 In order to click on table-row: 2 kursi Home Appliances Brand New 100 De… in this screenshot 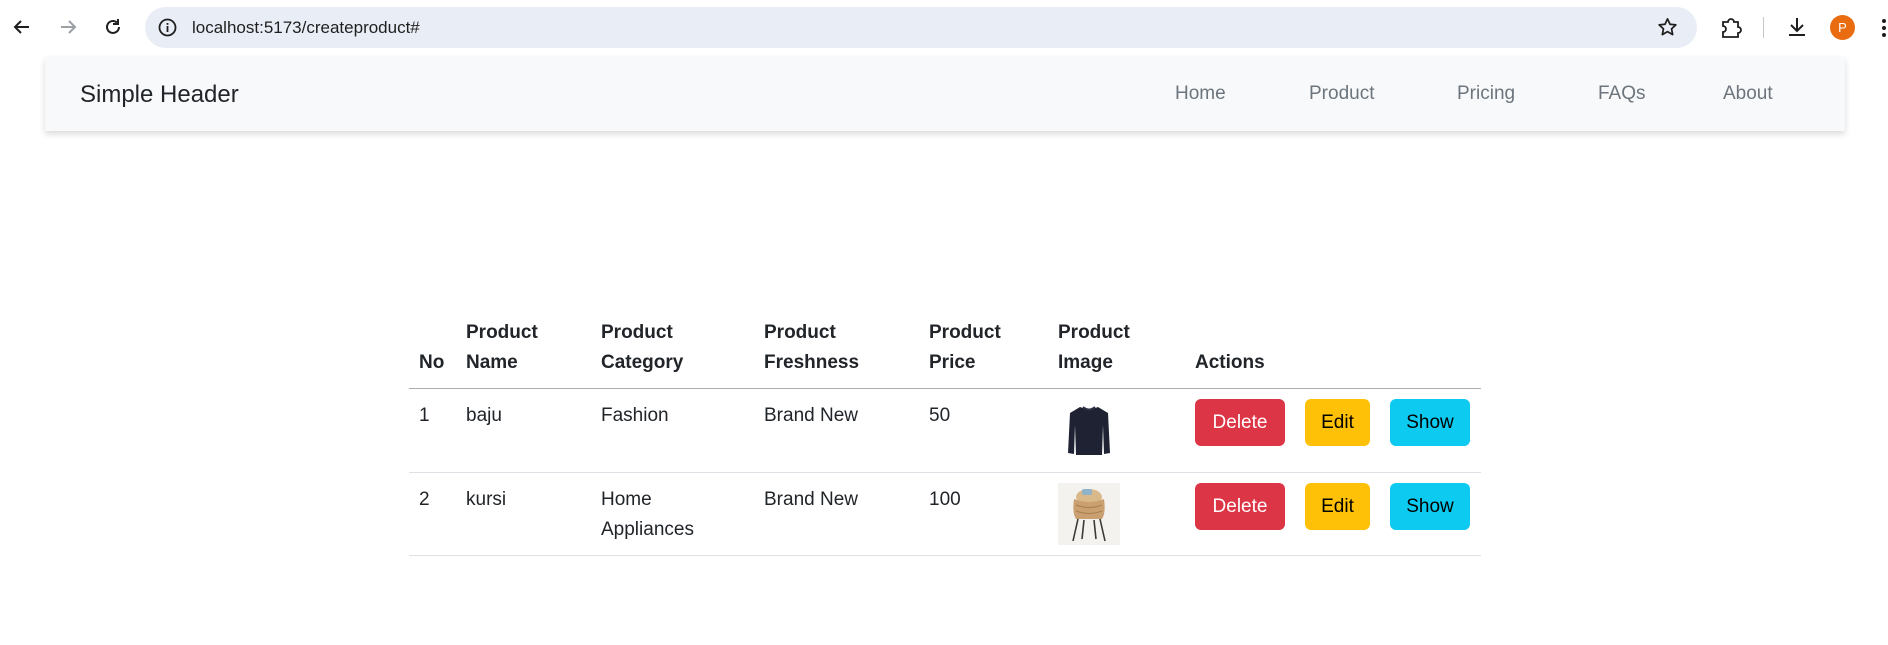, I will do `click(945, 514)`.